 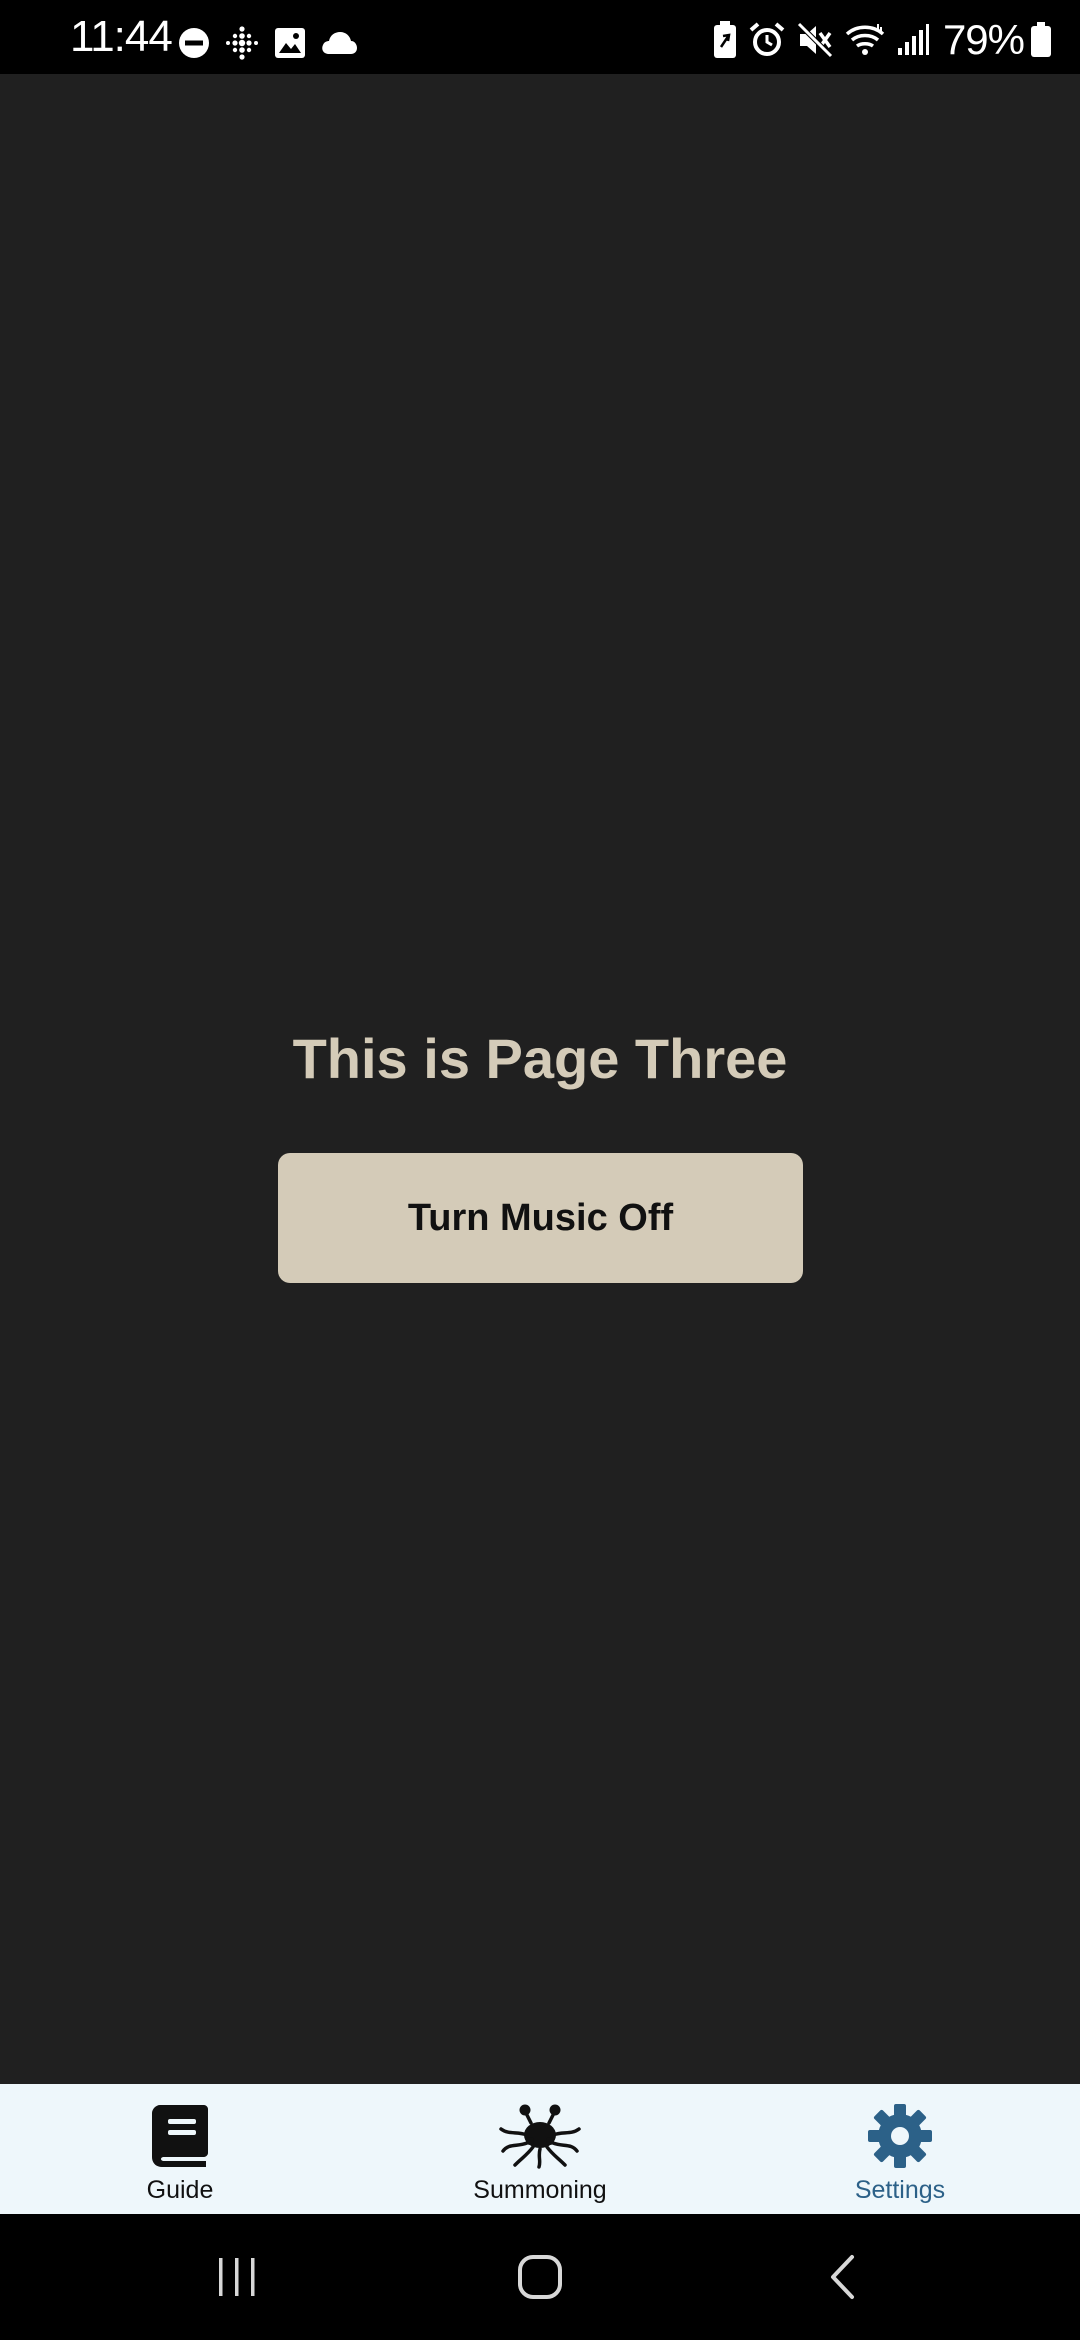 I want to click on home-button, so click(x=540, y=2277).